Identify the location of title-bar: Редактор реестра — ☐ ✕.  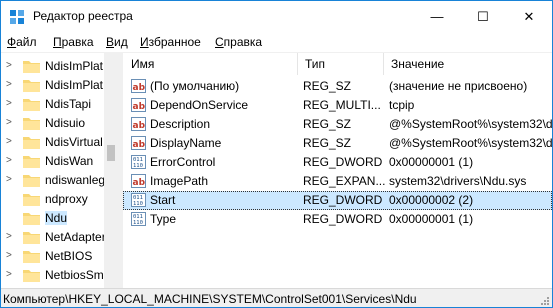
(276, 16).